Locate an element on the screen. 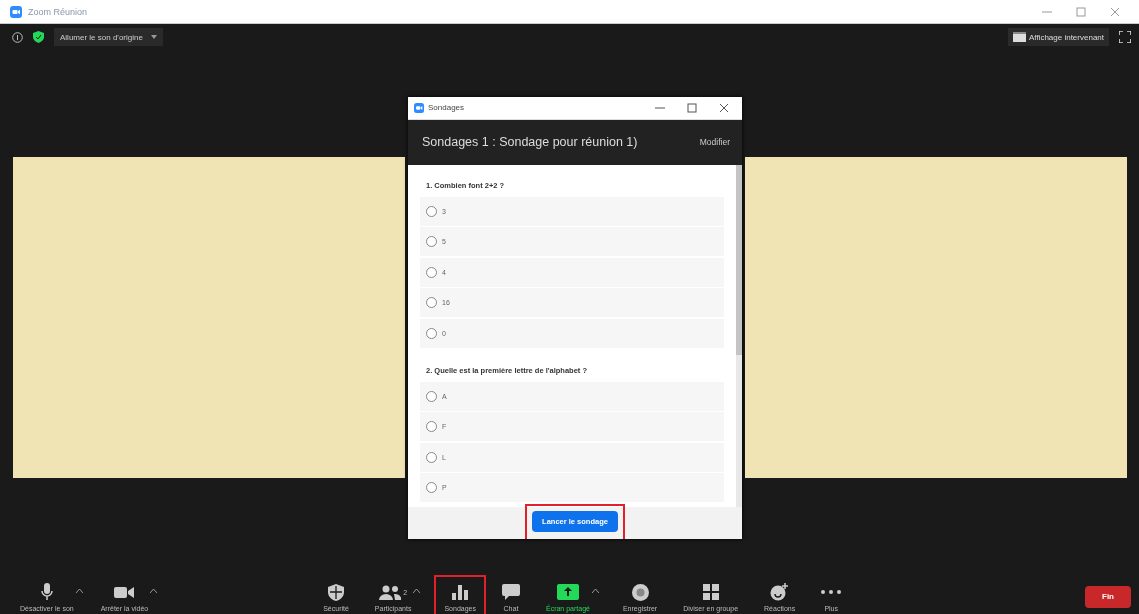 This screenshot has width=1139, height=614. chat-bubble-icon is located at coordinates (510, 592).